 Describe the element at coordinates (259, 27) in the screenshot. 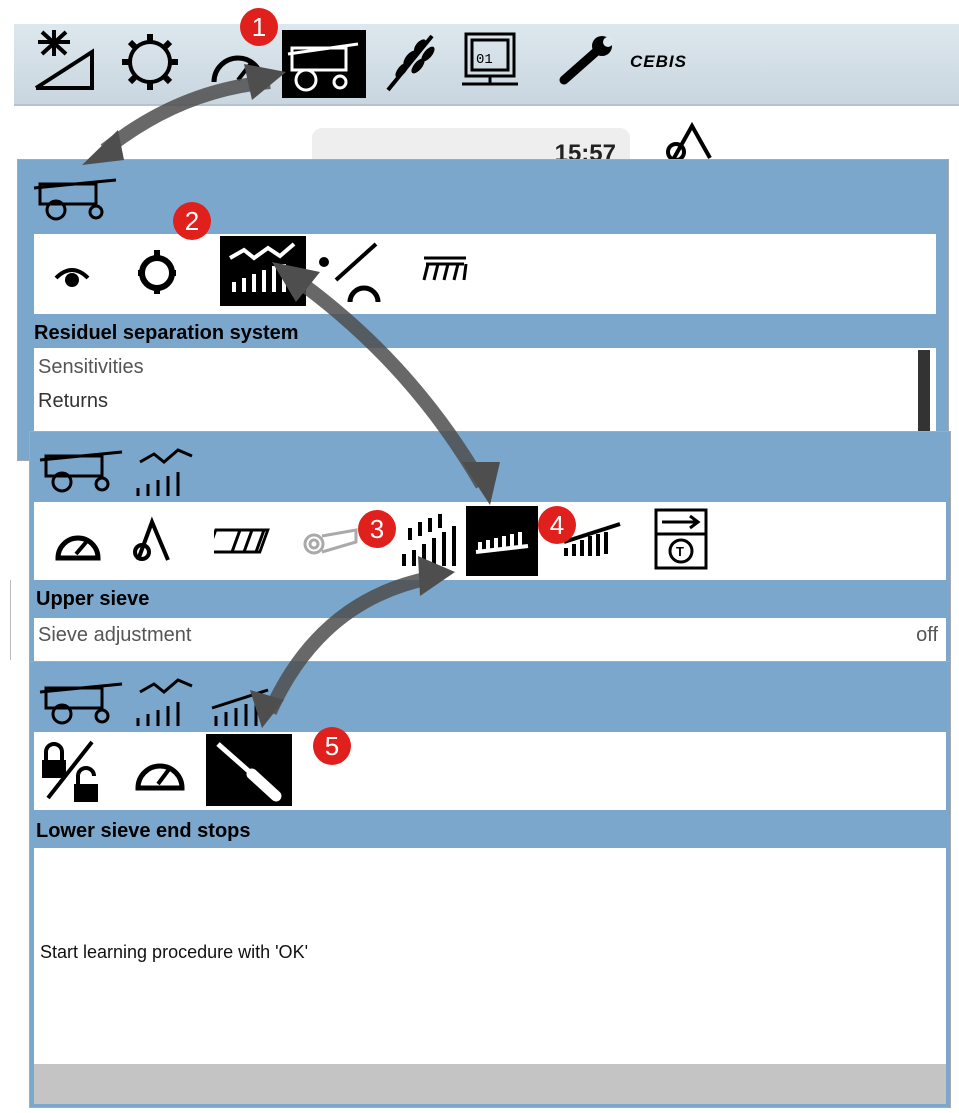

I see `callout-badge: 1` at that location.